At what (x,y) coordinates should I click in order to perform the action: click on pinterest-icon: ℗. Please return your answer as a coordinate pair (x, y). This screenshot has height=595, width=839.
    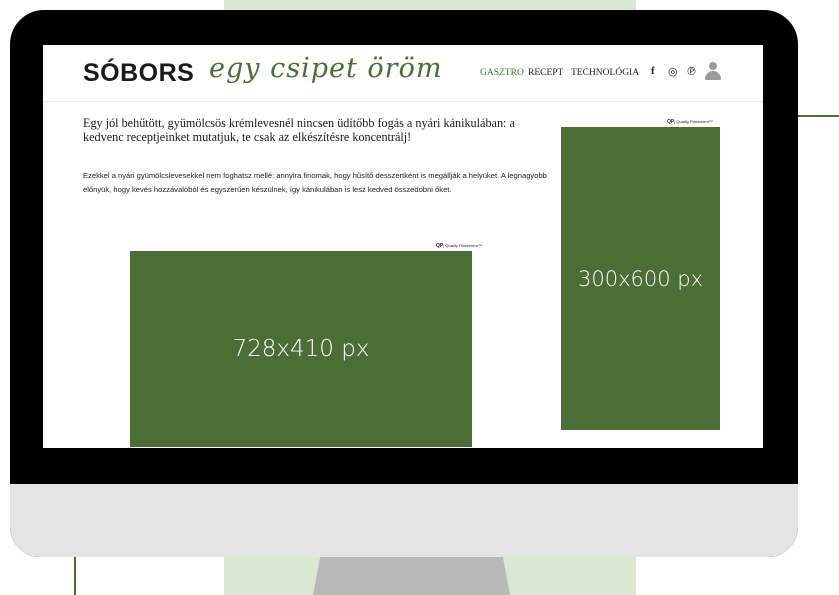
    Looking at the image, I should click on (691, 71).